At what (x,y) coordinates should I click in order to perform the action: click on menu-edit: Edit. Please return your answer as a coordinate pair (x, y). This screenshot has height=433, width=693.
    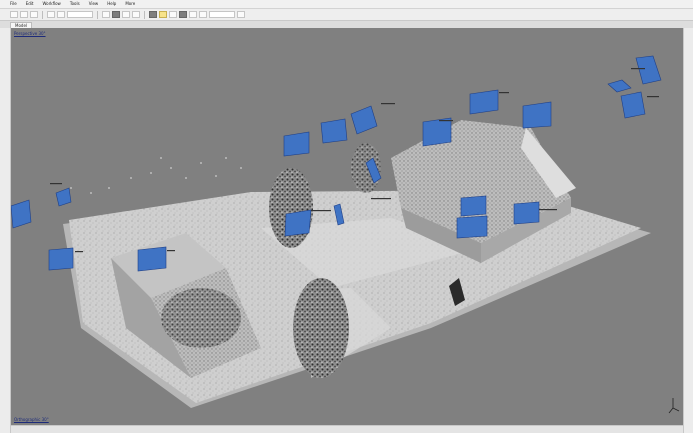
    Looking at the image, I should click on (30, 4).